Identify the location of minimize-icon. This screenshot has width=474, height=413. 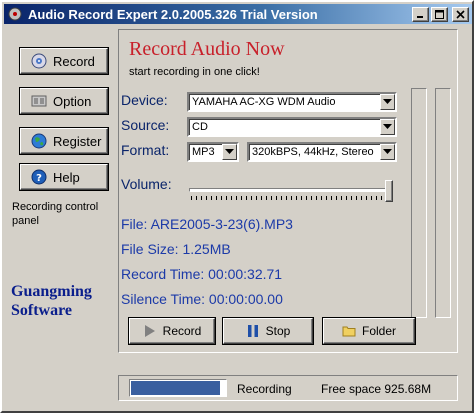
(420, 16).